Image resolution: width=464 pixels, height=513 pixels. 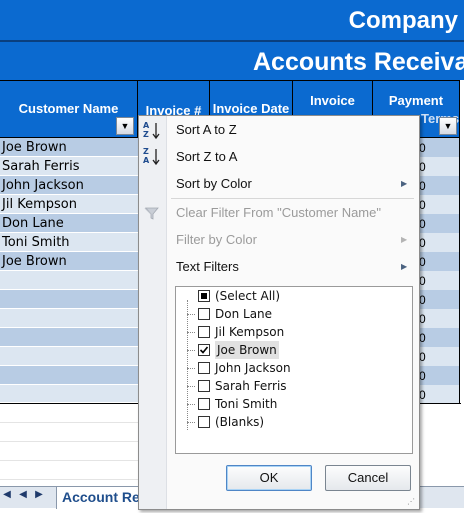 What do you see at coordinates (69, 445) in the screenshot?
I see `empty-grid-cells` at bounding box center [69, 445].